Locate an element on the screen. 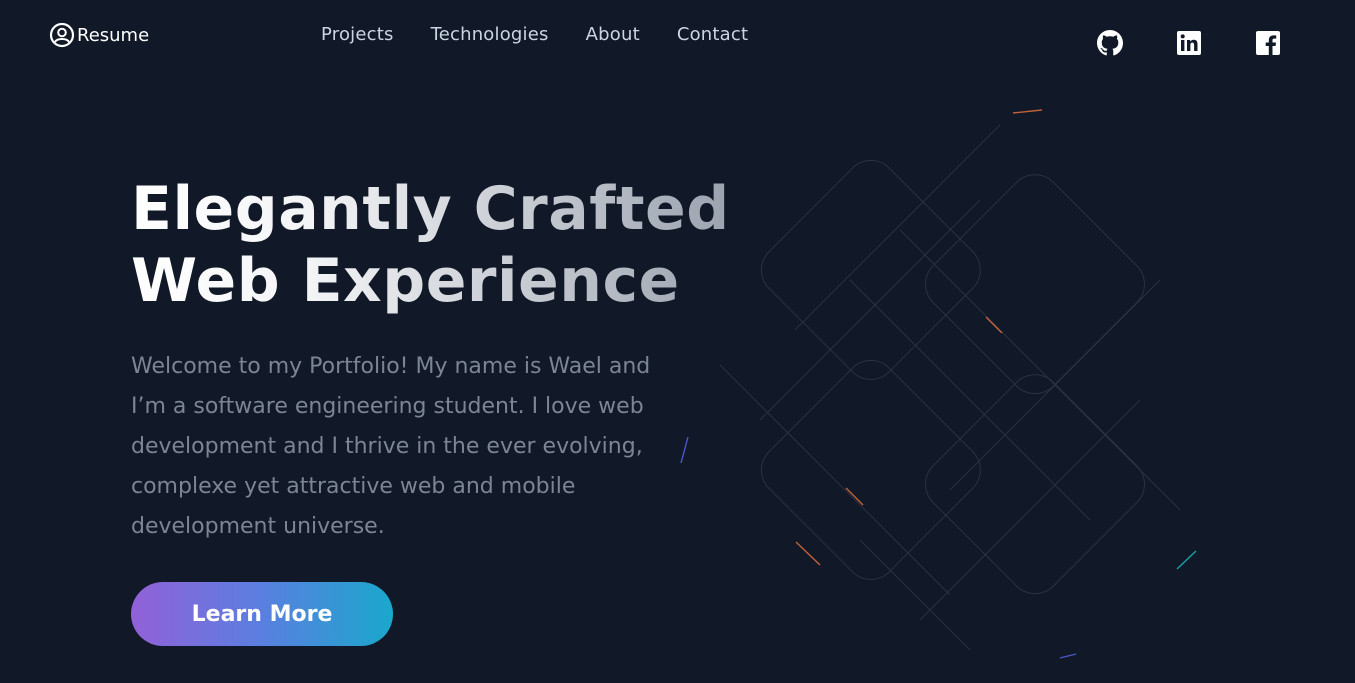  linkedin-icon is located at coordinates (1189, 43).